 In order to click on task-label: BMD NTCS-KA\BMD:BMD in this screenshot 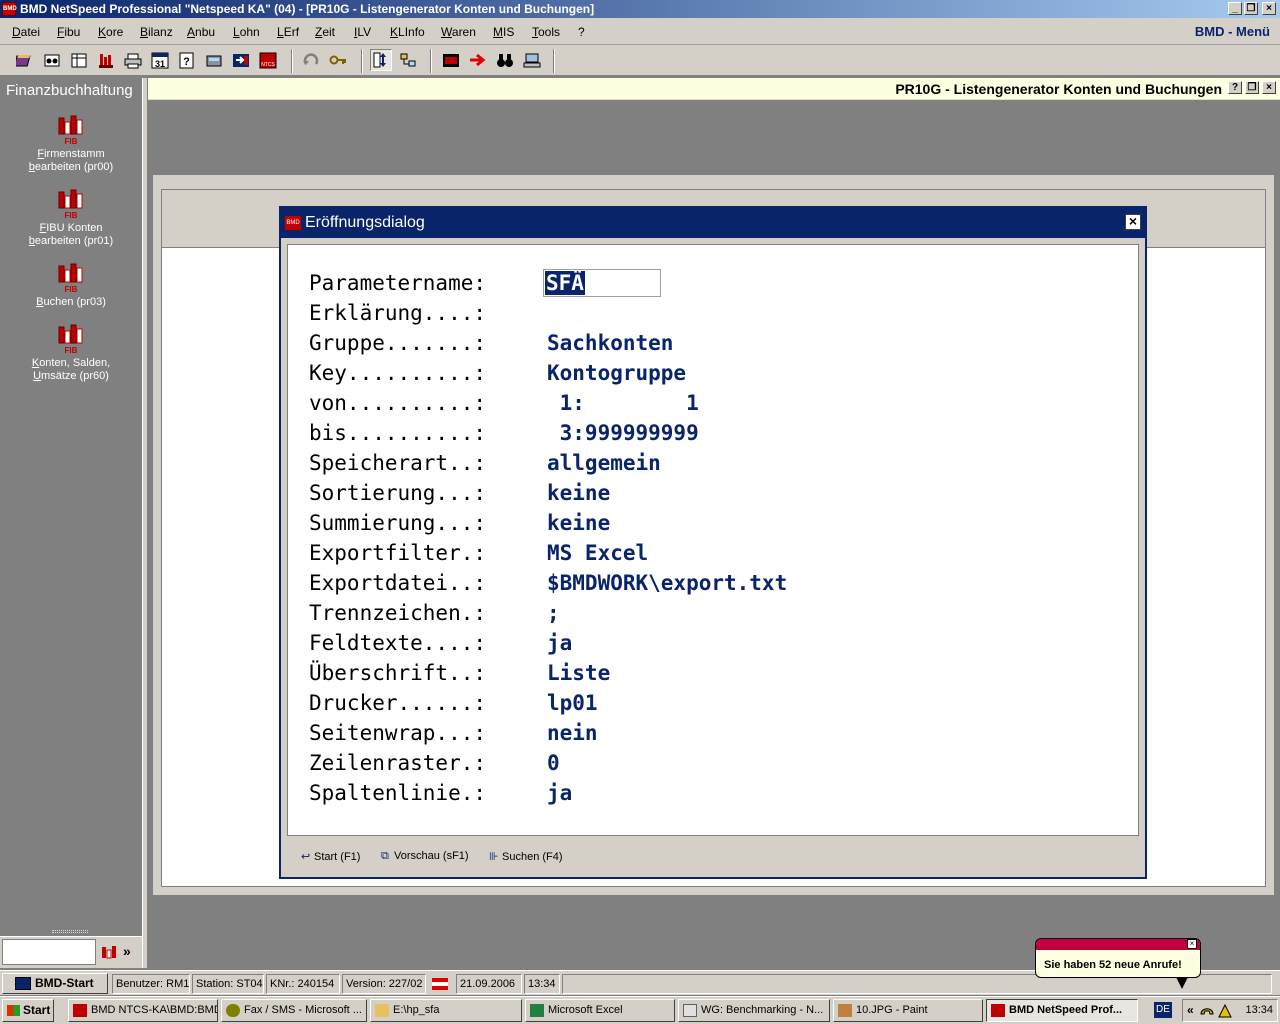, I will do `click(154, 1010)`.